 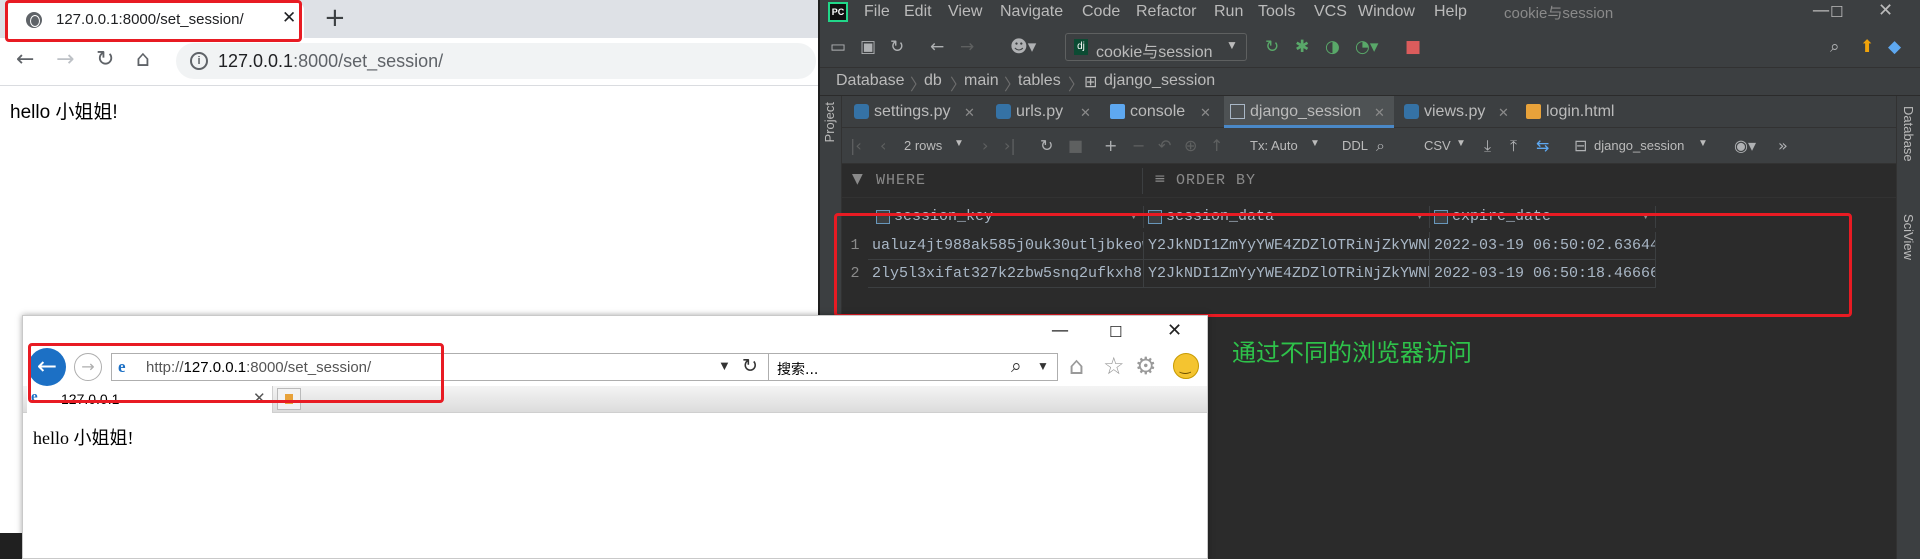 What do you see at coordinates (1355, 145) in the screenshot?
I see `ddl-button: DDL` at bounding box center [1355, 145].